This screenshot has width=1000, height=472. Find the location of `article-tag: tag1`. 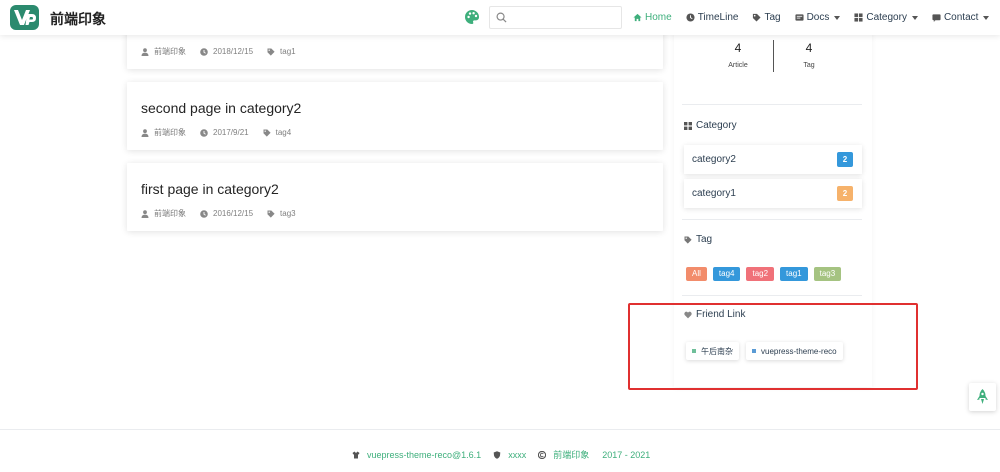

article-tag: tag1 is located at coordinates (281, 51).